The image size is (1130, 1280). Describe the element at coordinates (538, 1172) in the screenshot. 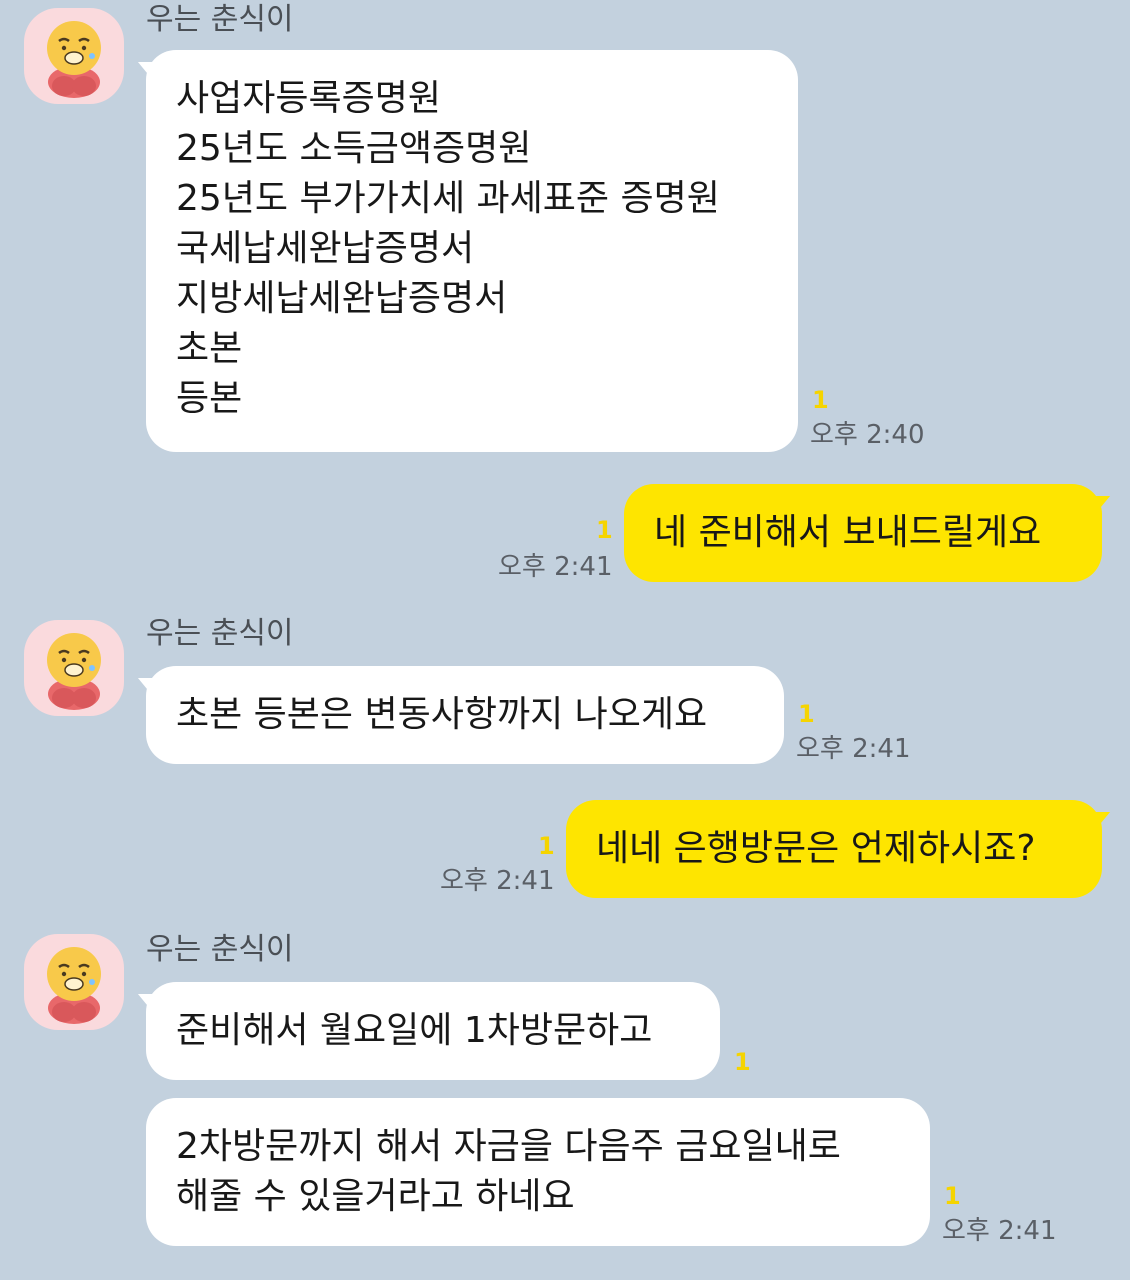

I see `message-bubble-incoming: 2차방문까지 해서 자금을 다음주 금요일내로 해줄 수 있을거라고 하네요` at that location.